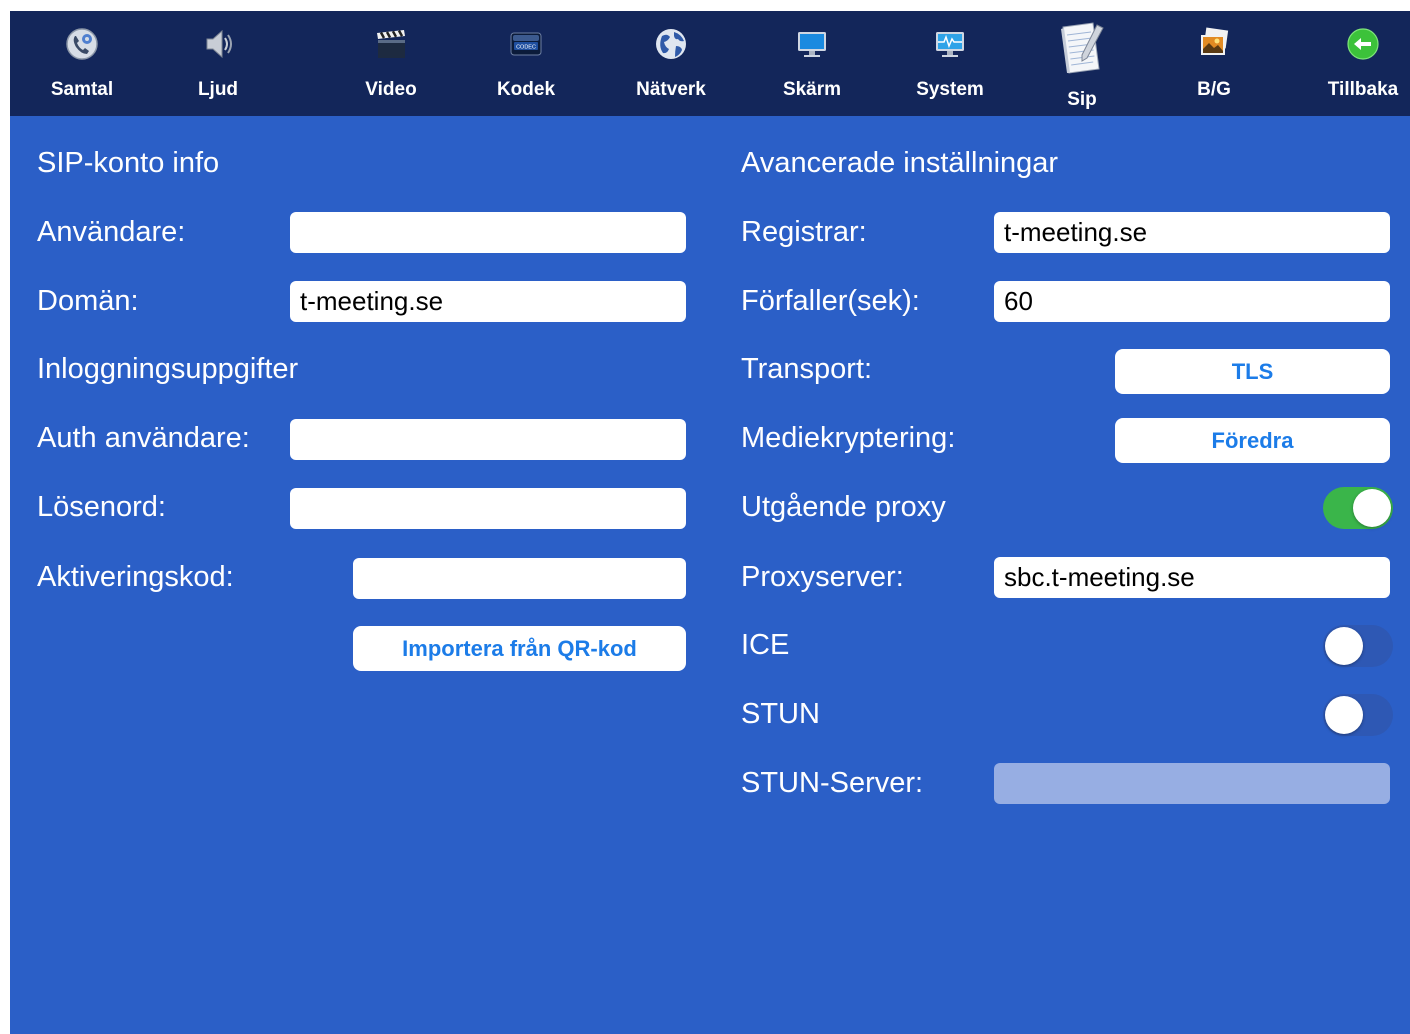  What do you see at coordinates (832, 783) in the screenshot?
I see `stun-server-label: STUN-Server:` at bounding box center [832, 783].